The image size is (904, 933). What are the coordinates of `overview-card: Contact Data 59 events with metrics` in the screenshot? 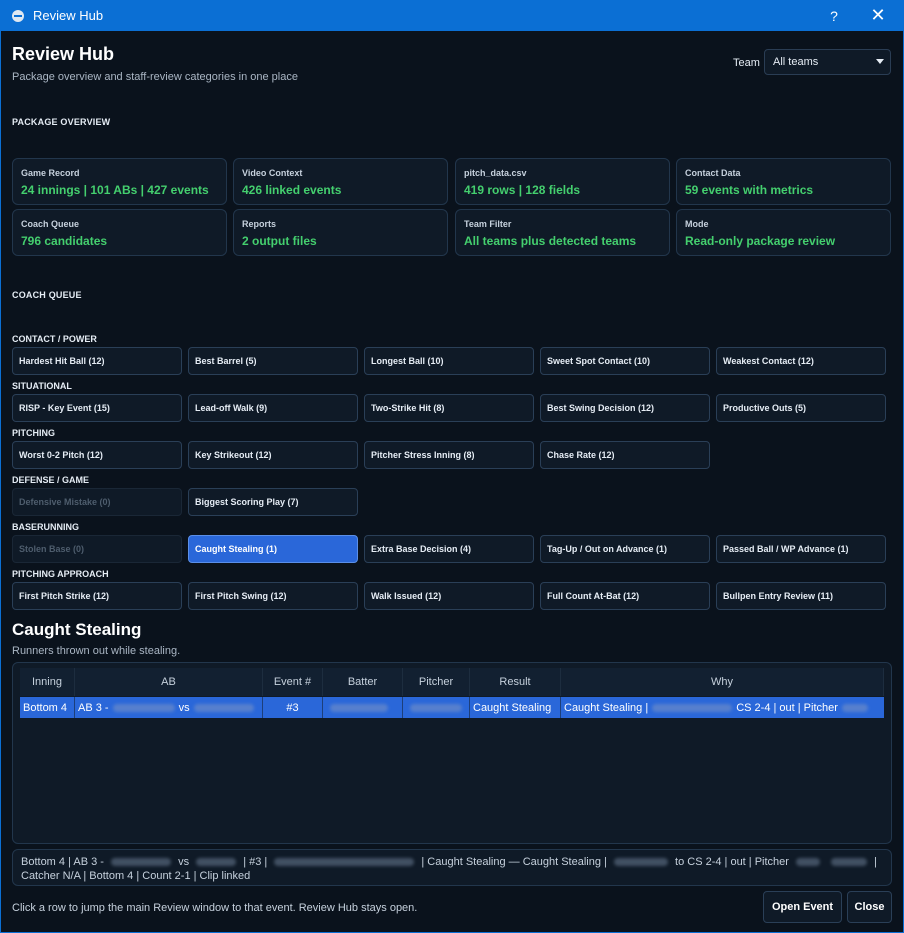 It's located at (783, 181).